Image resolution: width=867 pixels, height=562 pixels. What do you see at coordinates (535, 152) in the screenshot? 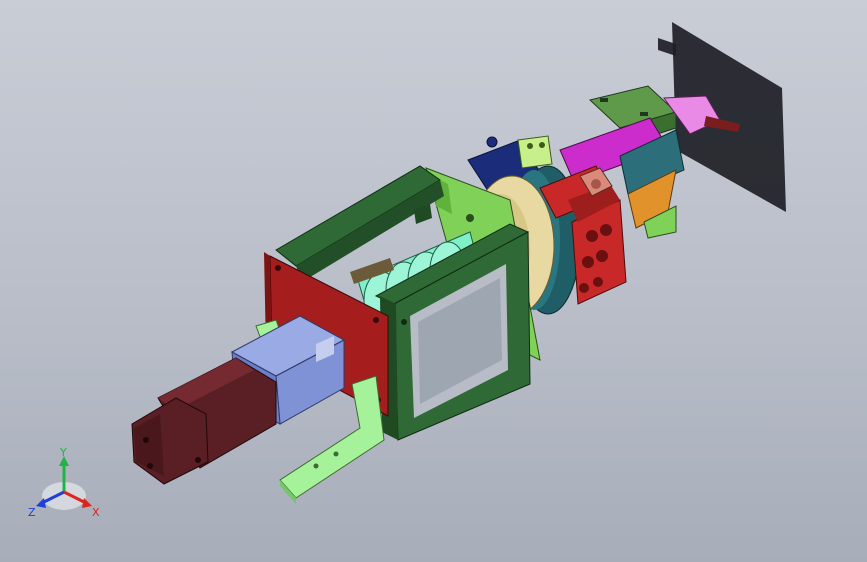
I see `terminal-block` at bounding box center [535, 152].